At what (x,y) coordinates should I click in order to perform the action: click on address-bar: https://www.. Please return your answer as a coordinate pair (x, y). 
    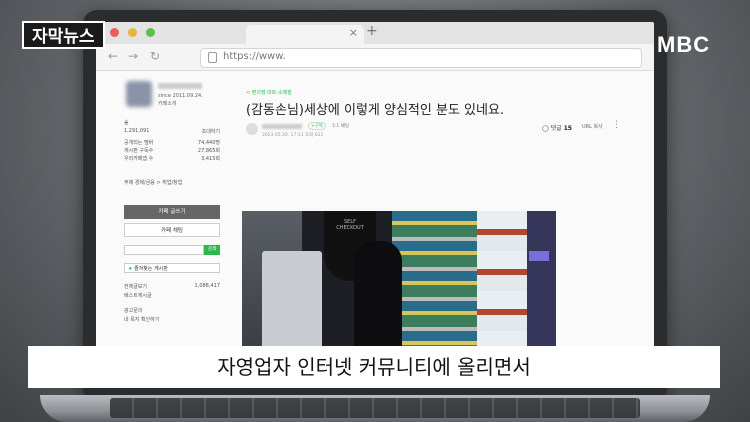
    Looking at the image, I should click on (421, 58).